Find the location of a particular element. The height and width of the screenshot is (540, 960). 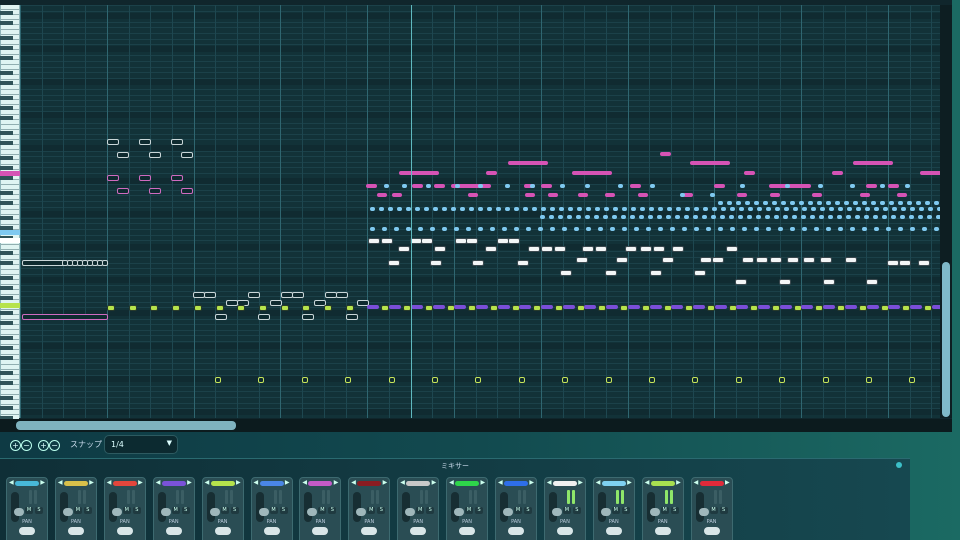

zoom-in-v-icon: + is located at coordinates (43, 445).